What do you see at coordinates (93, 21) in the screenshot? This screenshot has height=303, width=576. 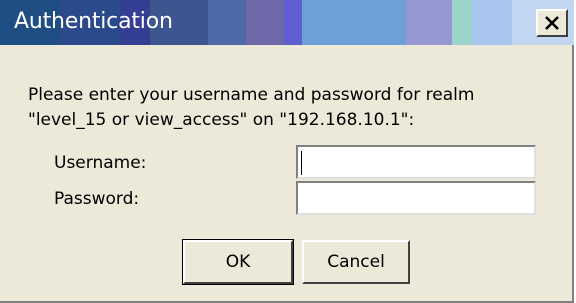 I see `dialog-title: Authentication` at bounding box center [93, 21].